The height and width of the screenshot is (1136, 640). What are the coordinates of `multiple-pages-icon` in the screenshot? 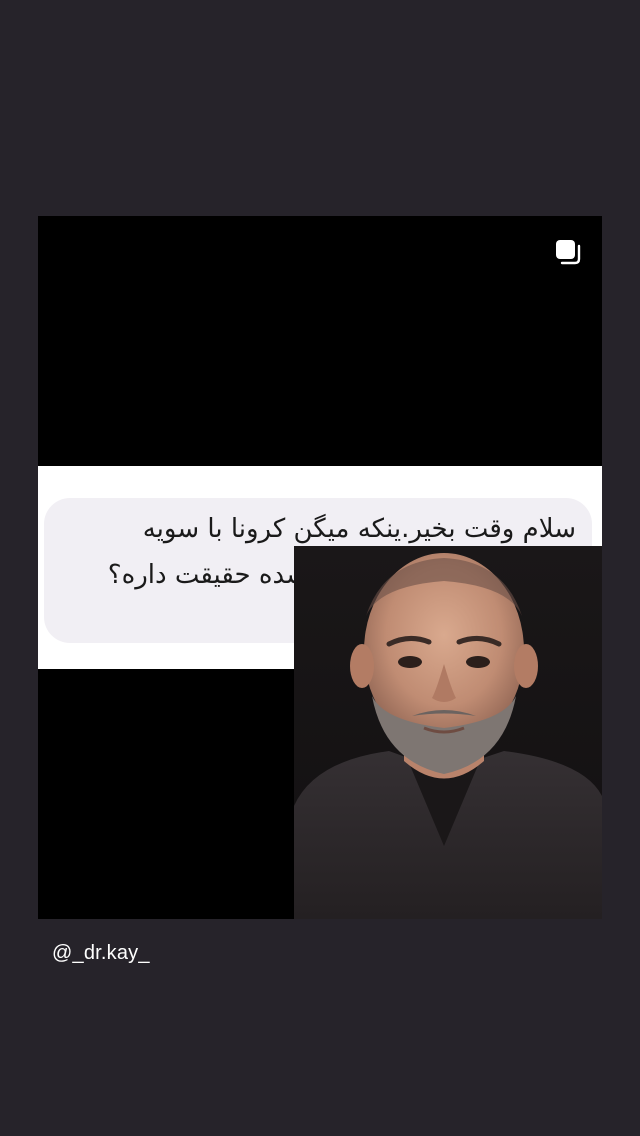 It's located at (568, 252).